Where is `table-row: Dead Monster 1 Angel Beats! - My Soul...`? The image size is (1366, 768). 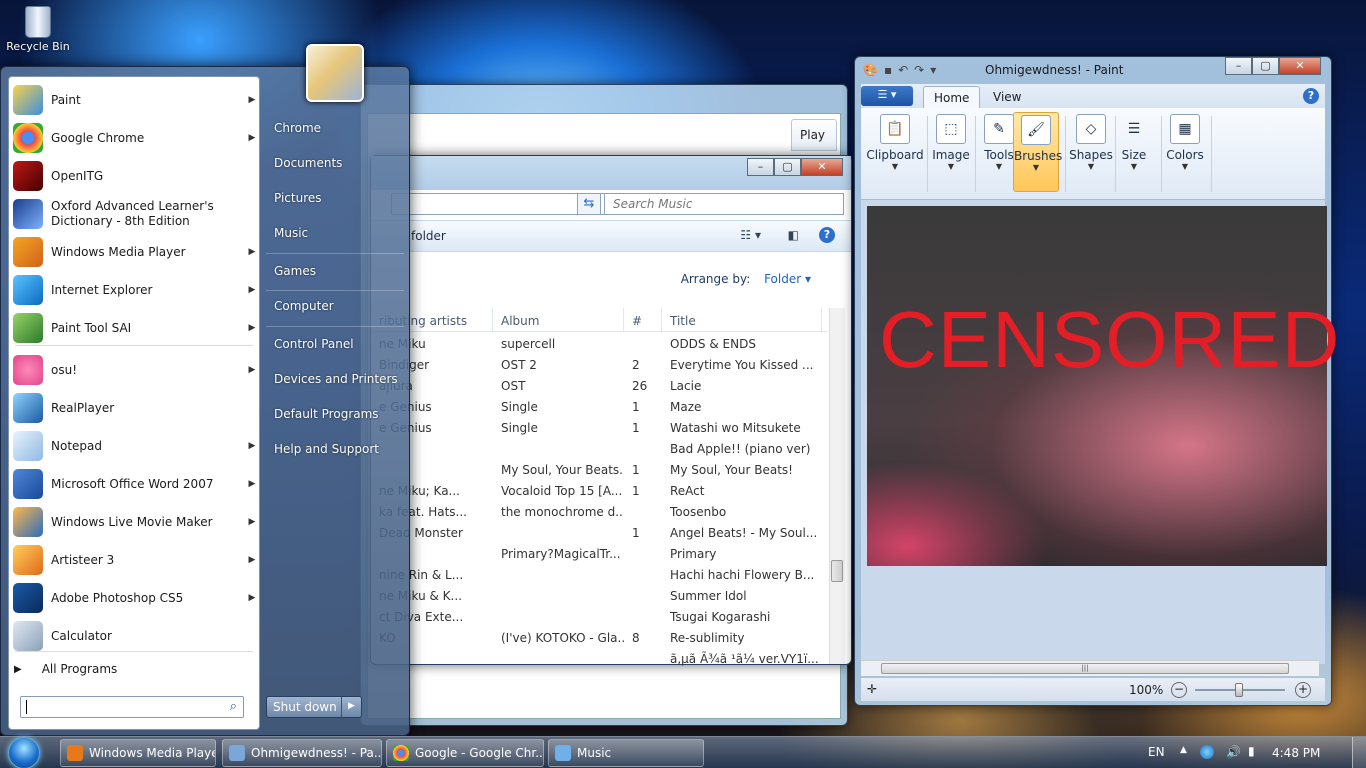 table-row: Dead Monster 1 Angel Beats! - My Soul... is located at coordinates (599, 533).